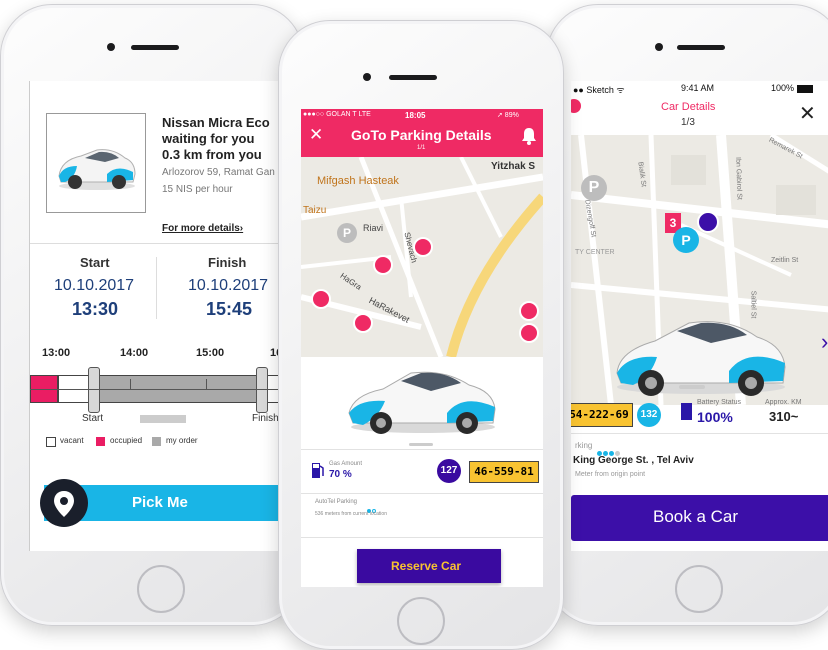 The height and width of the screenshot is (650, 828). What do you see at coordinates (206, 384) in the screenshot?
I see `tick` at bounding box center [206, 384].